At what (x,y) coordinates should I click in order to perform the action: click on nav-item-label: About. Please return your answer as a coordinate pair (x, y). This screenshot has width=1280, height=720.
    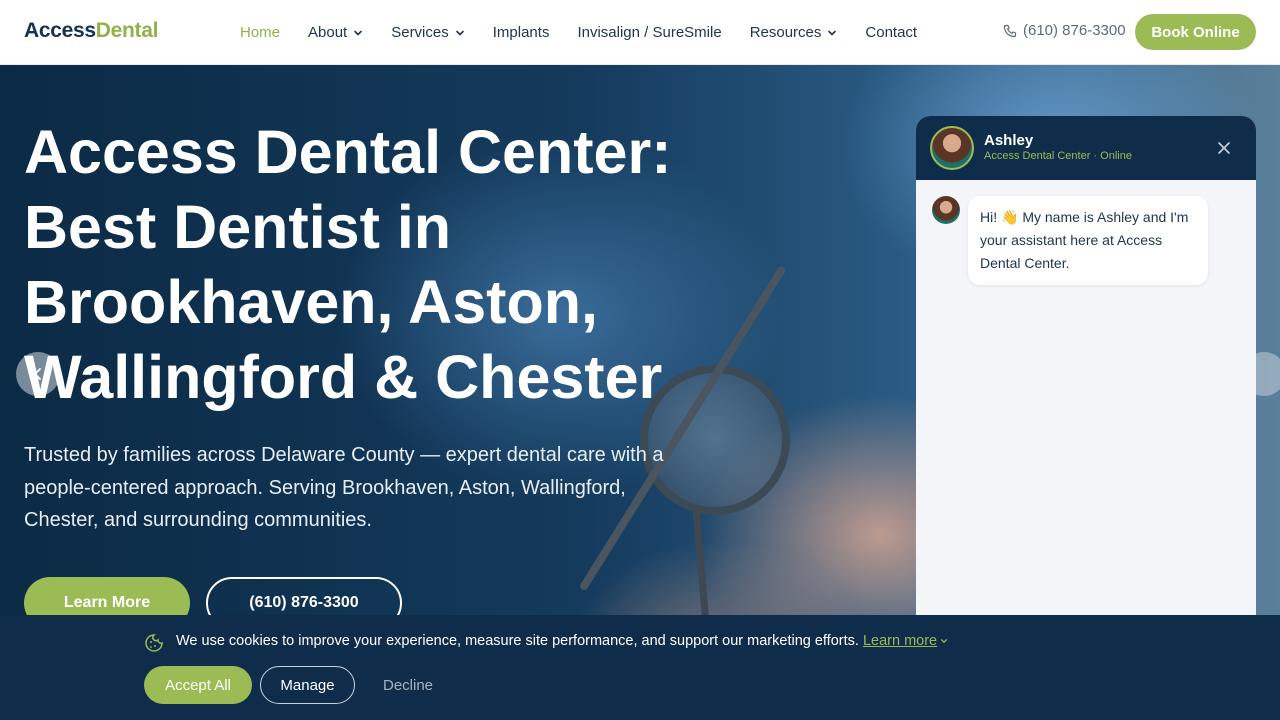
    Looking at the image, I should click on (328, 32).